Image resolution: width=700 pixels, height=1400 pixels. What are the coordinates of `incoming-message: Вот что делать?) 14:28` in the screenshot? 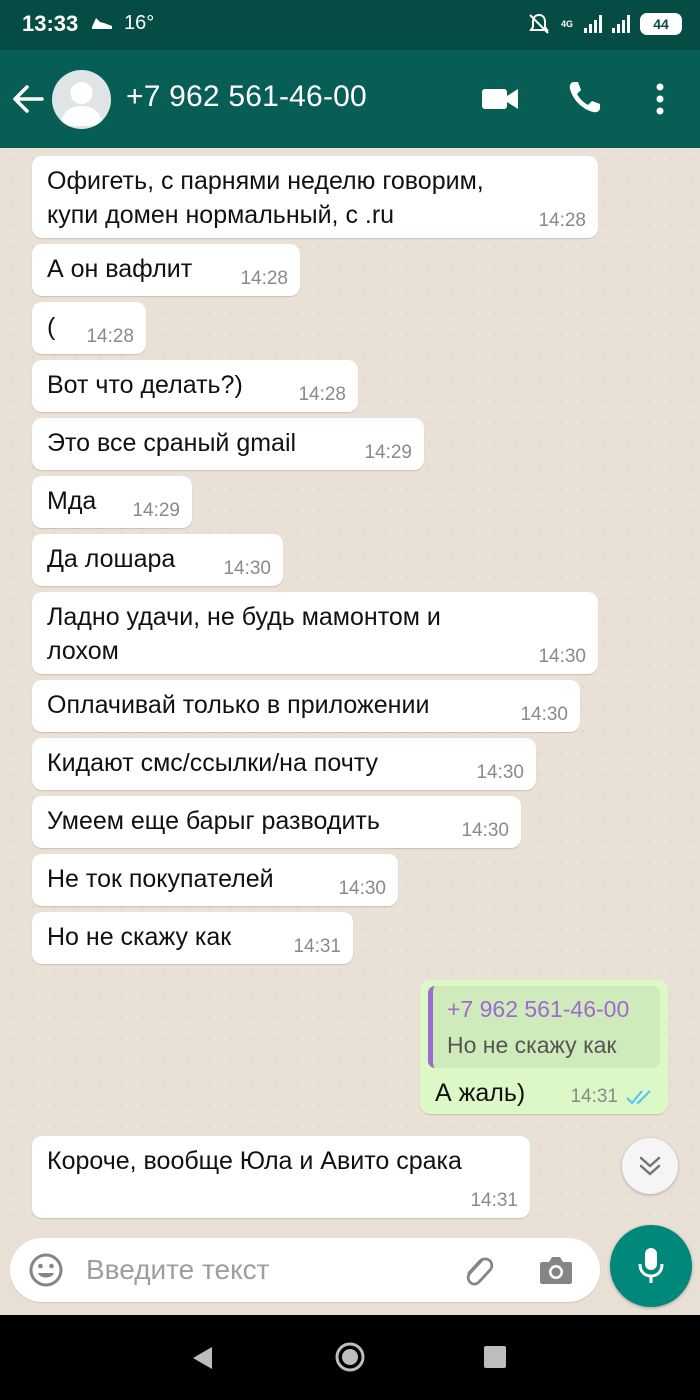 It's located at (195, 386).